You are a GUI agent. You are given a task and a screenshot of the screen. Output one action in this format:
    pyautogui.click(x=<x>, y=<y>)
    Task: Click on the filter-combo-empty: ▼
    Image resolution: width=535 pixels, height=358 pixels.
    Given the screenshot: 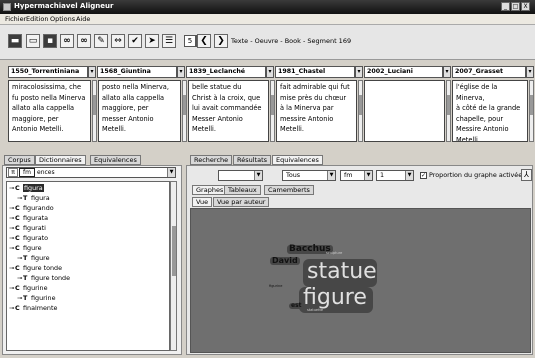 What is the action you would take?
    pyautogui.click(x=240, y=175)
    